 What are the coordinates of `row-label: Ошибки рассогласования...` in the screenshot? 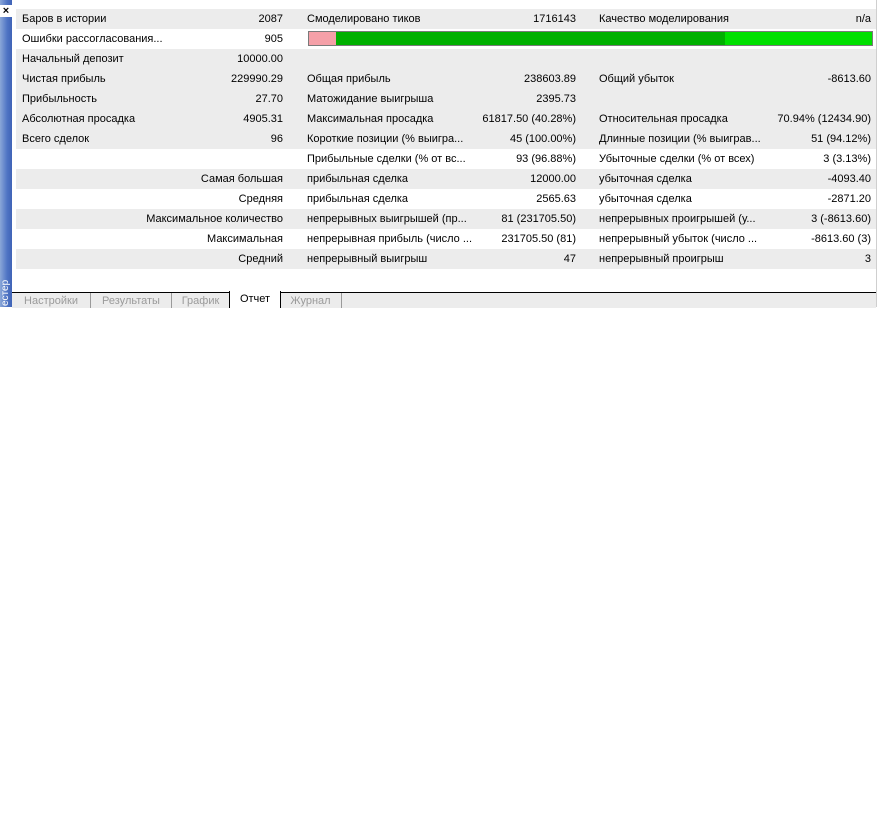 It's located at (92, 39).